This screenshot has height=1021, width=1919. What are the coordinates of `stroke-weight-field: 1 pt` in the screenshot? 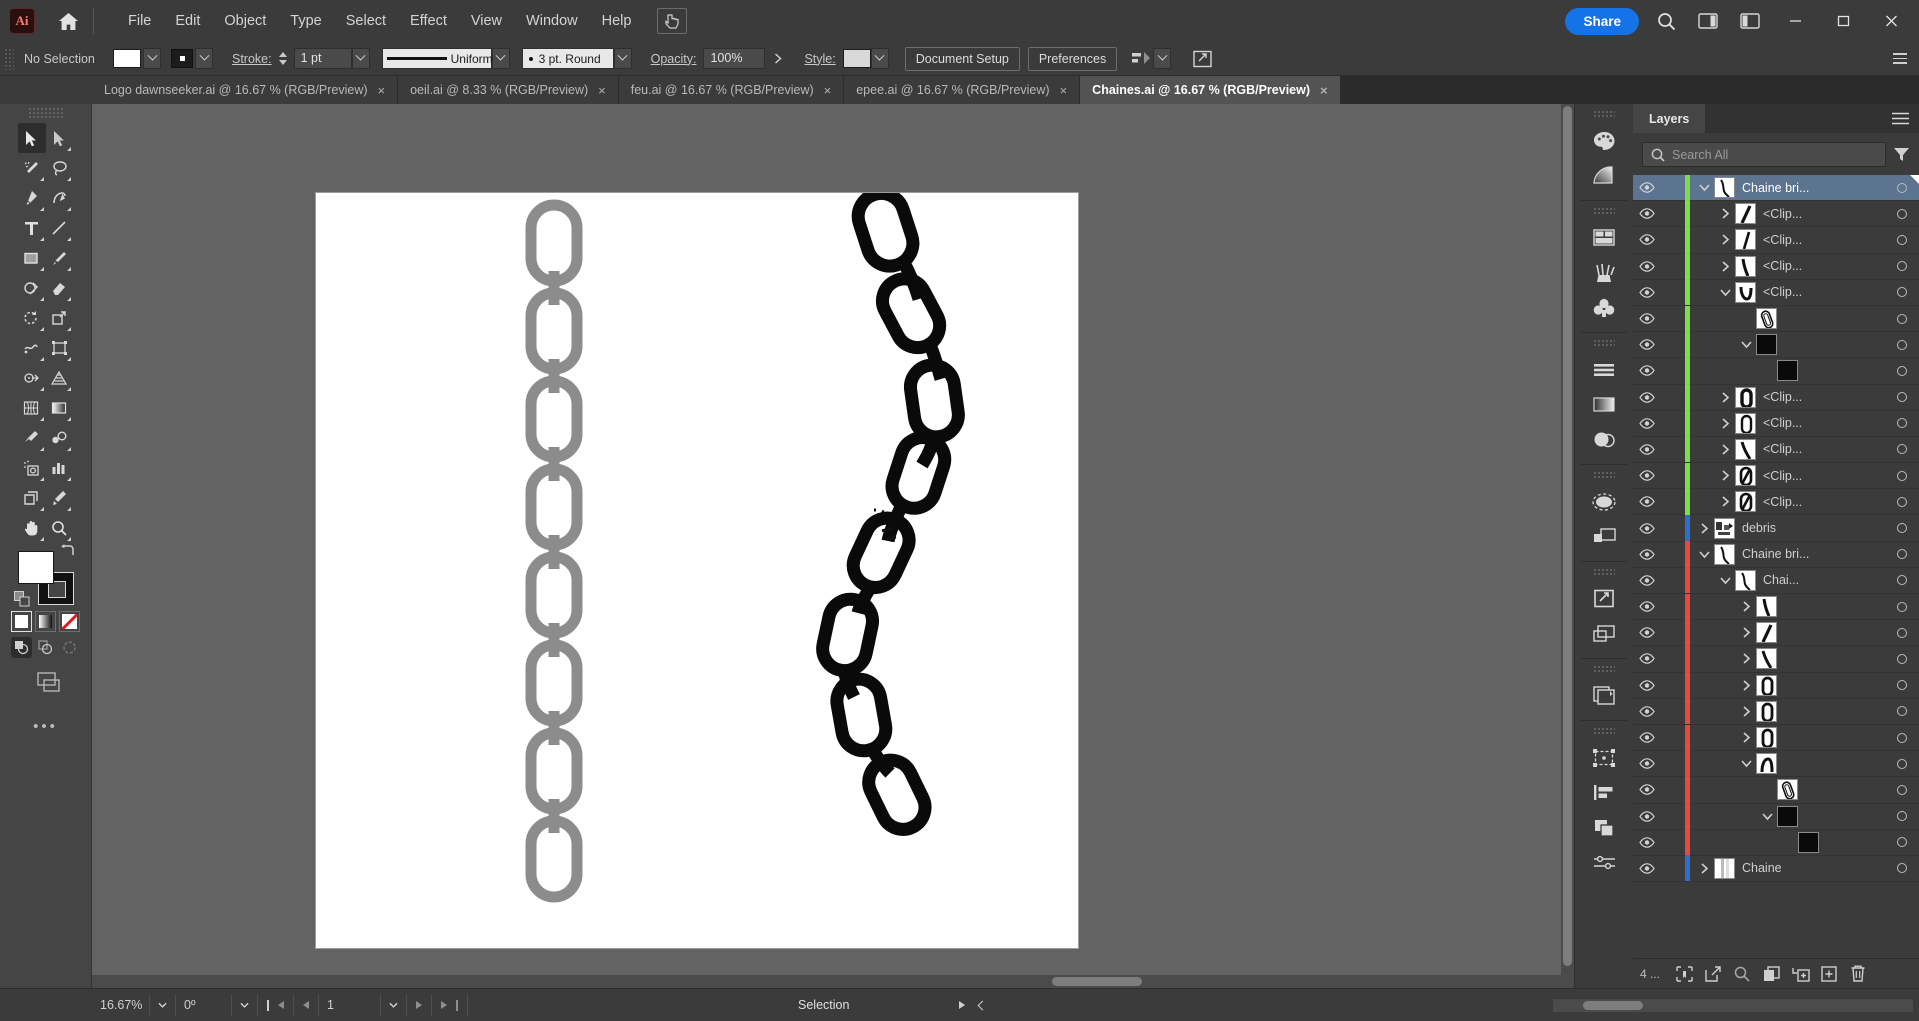 It's located at (322, 58).